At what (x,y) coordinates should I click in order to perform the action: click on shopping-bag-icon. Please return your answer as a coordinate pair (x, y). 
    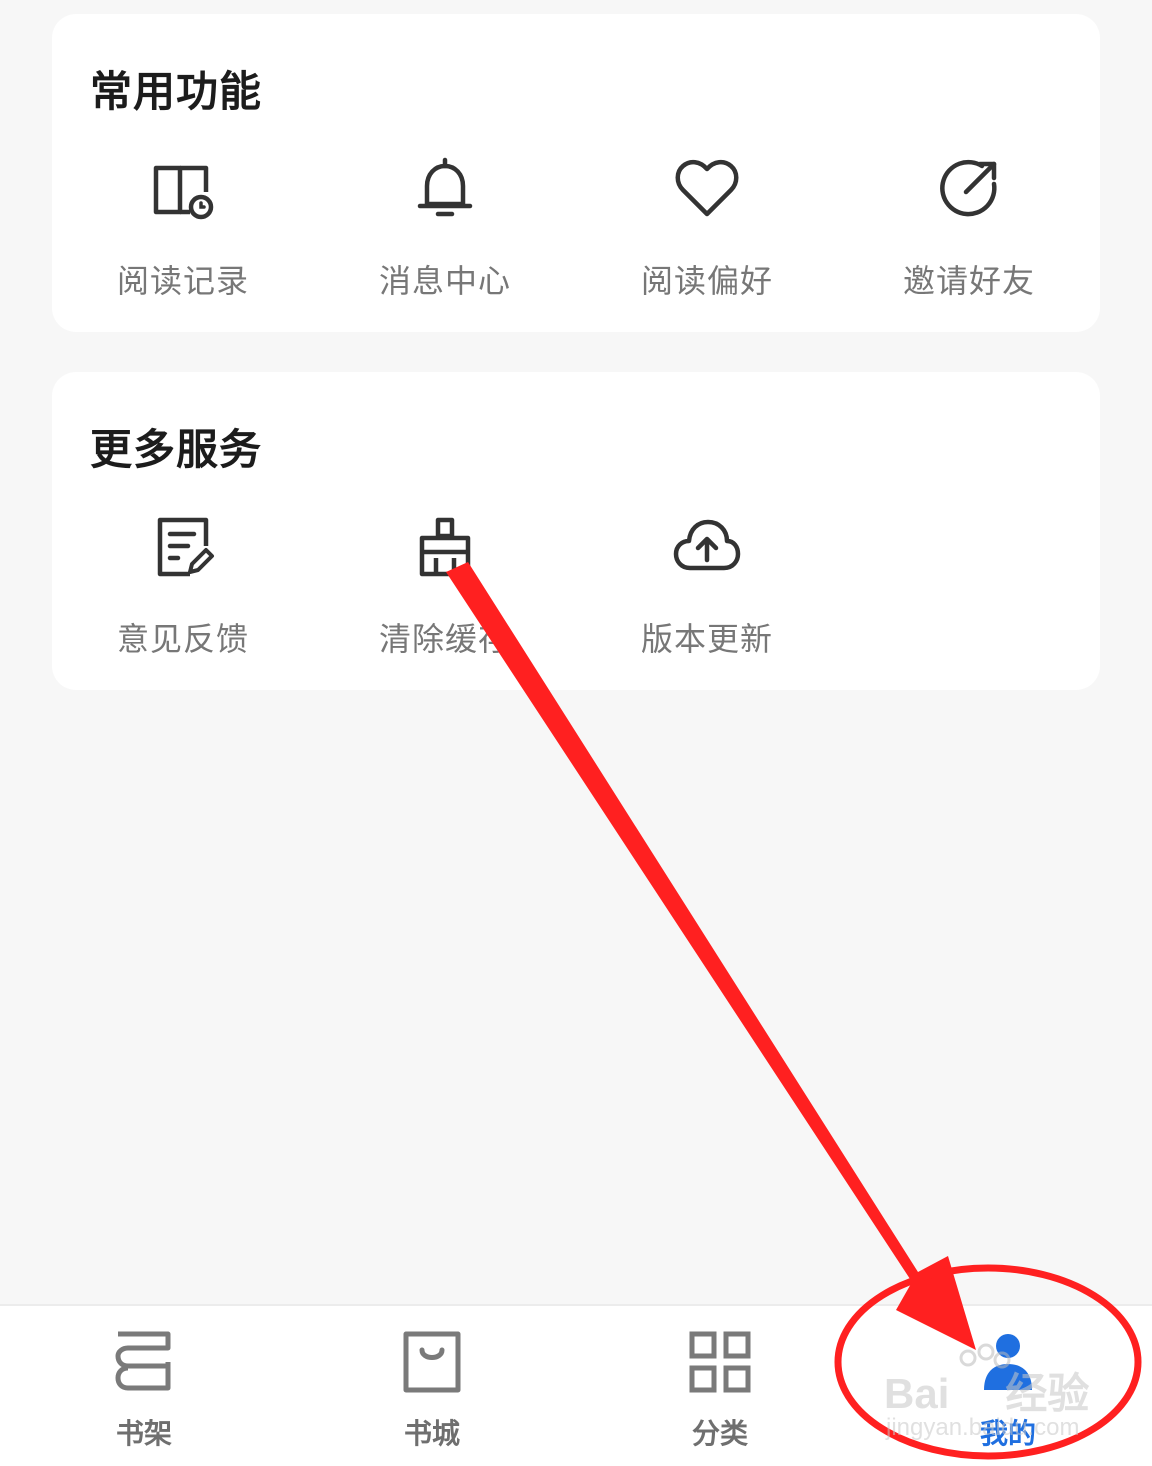
    Looking at the image, I should click on (432, 1362).